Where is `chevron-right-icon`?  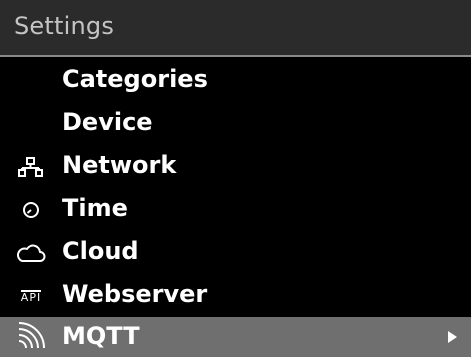
chevron-right-icon is located at coordinates (452, 337).